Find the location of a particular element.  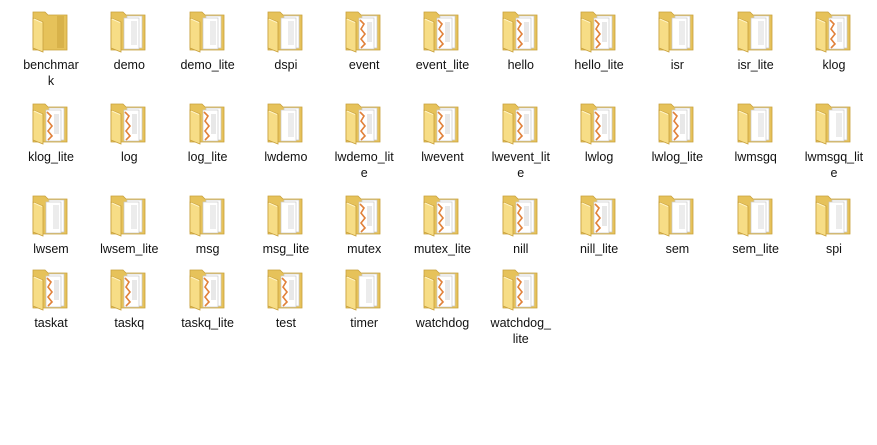

folder-item-klog-lite: klog_lite is located at coordinates (51, 142).